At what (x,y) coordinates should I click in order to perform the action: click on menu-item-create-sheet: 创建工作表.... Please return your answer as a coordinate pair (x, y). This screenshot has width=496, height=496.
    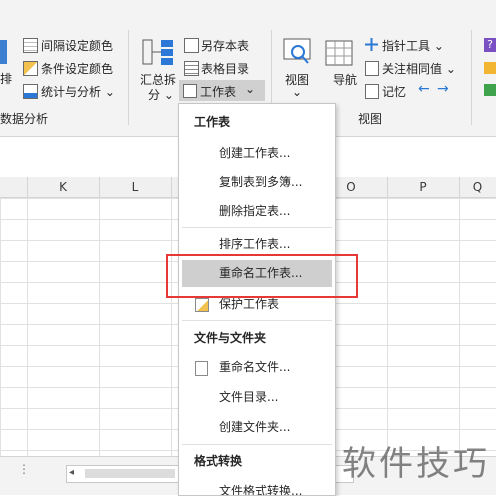
    Looking at the image, I should click on (257, 153).